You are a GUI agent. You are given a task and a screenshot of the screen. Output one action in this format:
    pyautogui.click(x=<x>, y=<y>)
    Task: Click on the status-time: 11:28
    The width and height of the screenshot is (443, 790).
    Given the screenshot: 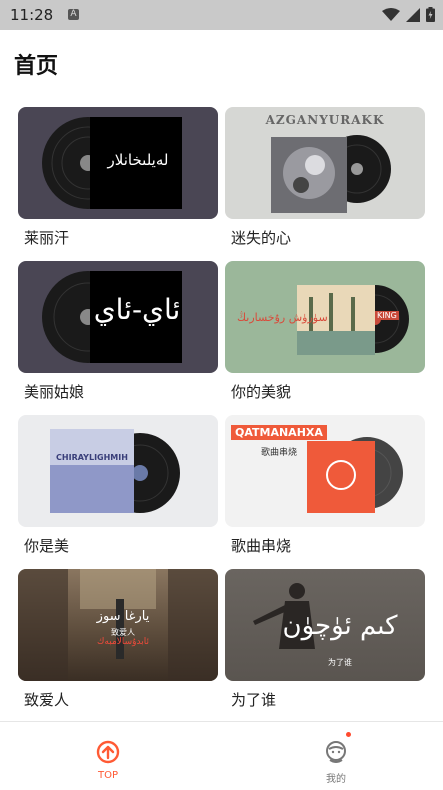 What is the action you would take?
    pyautogui.click(x=32, y=15)
    